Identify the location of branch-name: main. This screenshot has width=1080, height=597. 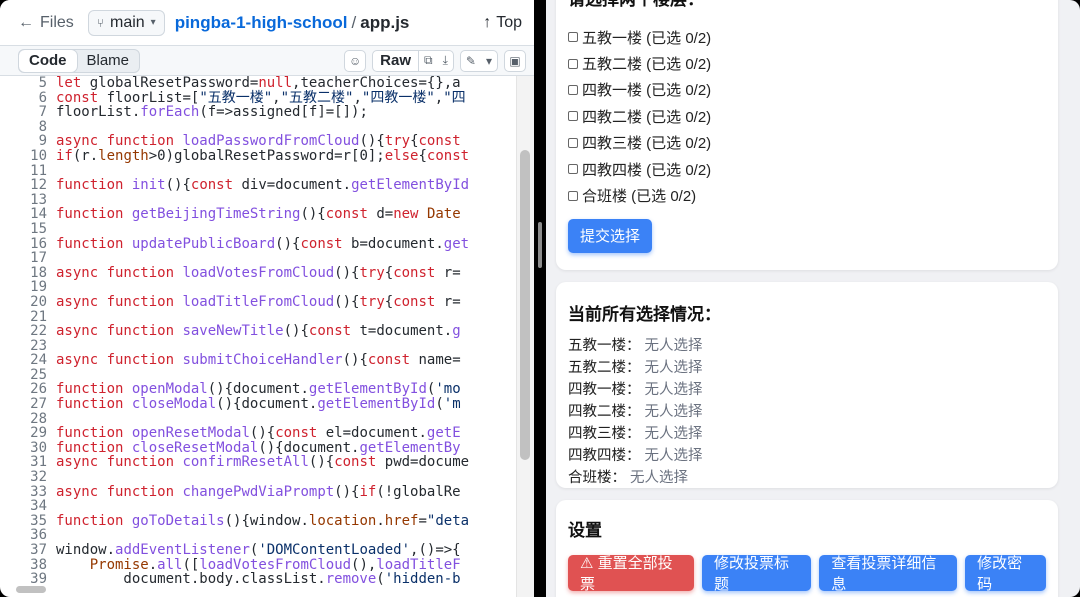
(127, 22).